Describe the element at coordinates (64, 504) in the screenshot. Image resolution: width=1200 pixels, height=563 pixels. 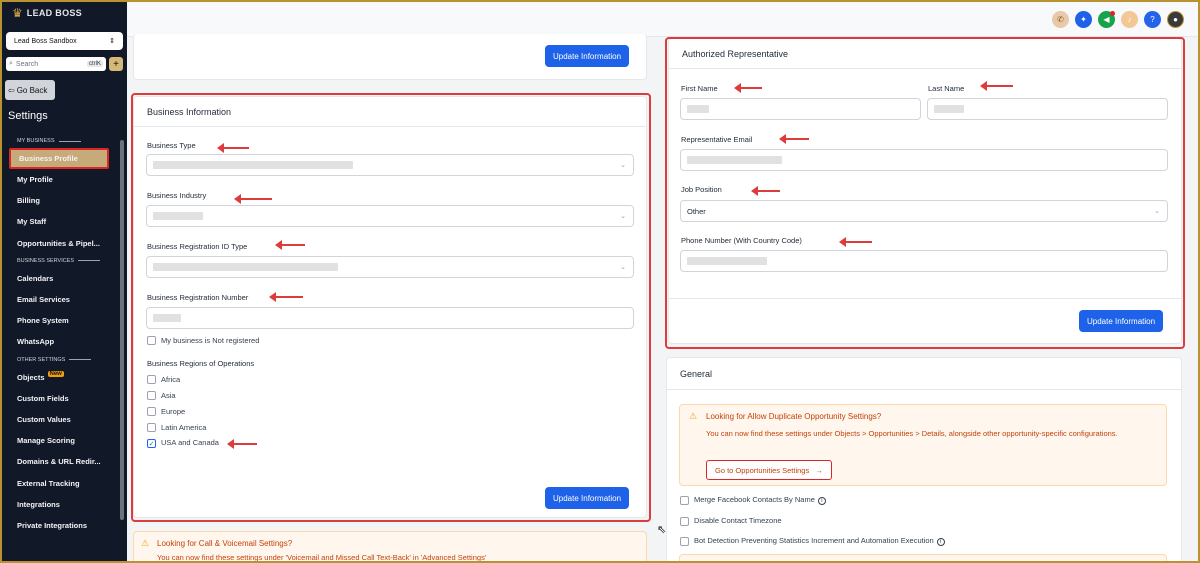
I see `sidebar-item-integrations: Integrations` at that location.